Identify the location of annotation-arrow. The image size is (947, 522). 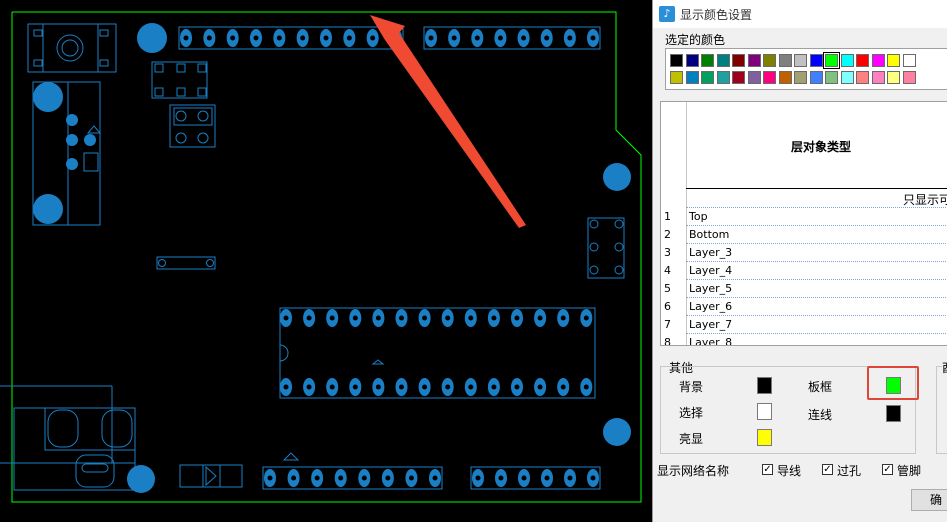
(448, 121).